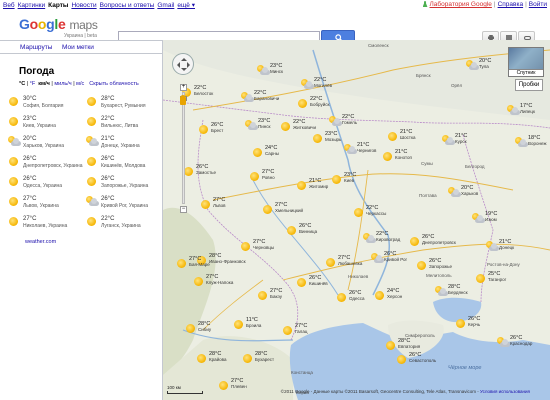  What do you see at coordinates (460, 140) in the screenshot?
I see `map-weather-marker: 21°C Курск` at bounding box center [460, 140].